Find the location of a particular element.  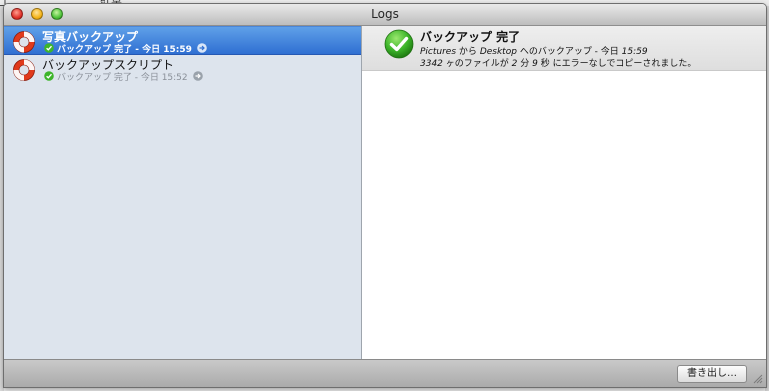

list-item-status-text: バックアップ 完了 - 今日 15:52 is located at coordinates (122, 77).